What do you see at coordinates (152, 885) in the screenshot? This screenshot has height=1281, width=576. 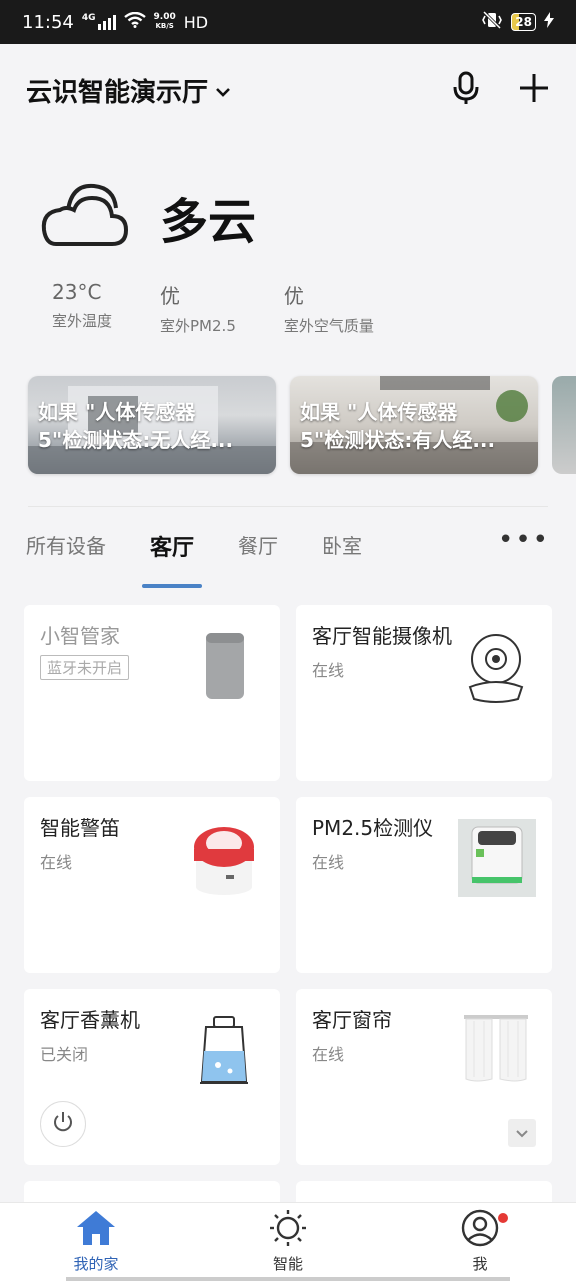 I see `device-card: 智能警笛 在线` at bounding box center [152, 885].